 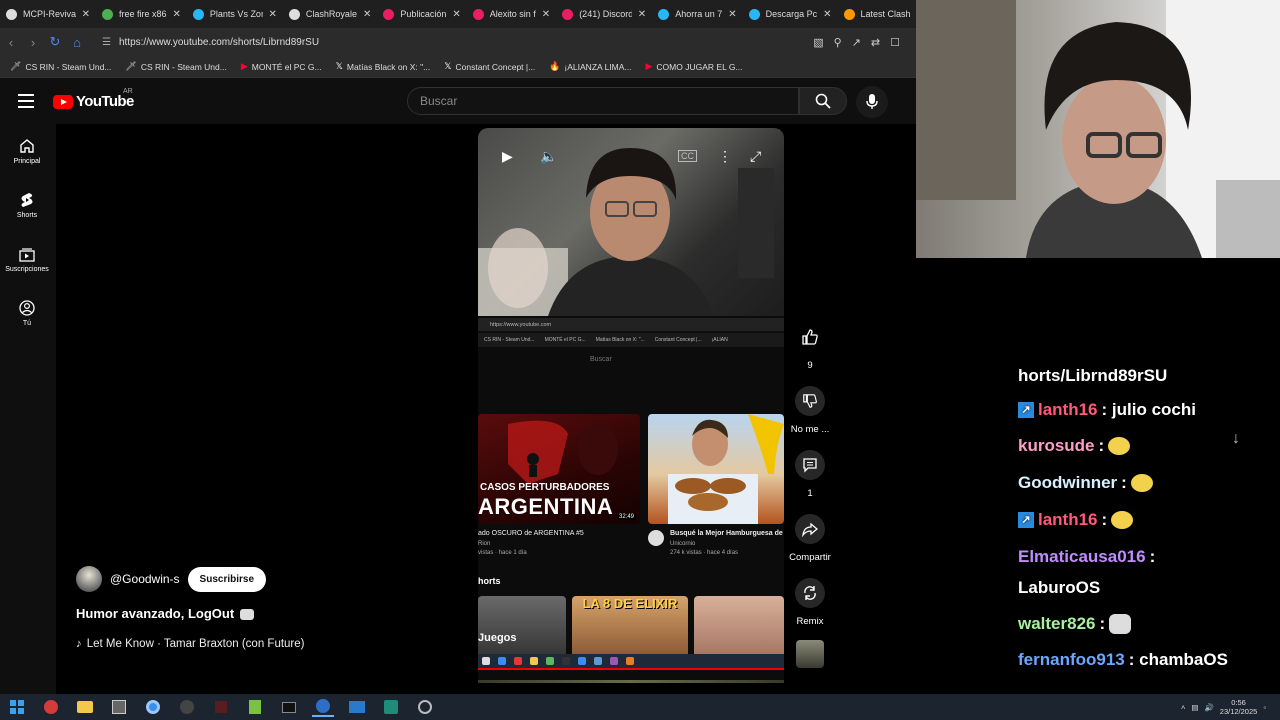 What do you see at coordinates (128, 91) in the screenshot?
I see `country-code: AR` at bounding box center [128, 91].